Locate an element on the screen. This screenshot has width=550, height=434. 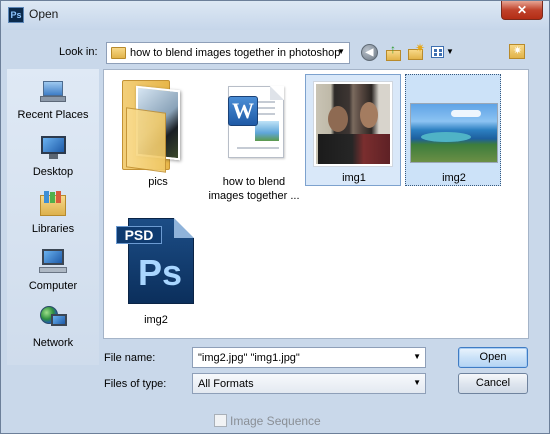
file-item-psd: PSD Ps img2 is located at coordinates (156, 273).